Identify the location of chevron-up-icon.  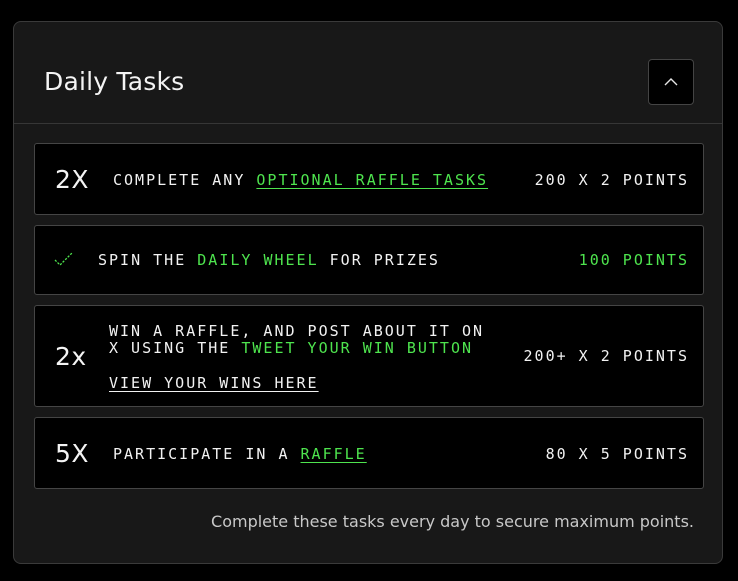
(671, 82).